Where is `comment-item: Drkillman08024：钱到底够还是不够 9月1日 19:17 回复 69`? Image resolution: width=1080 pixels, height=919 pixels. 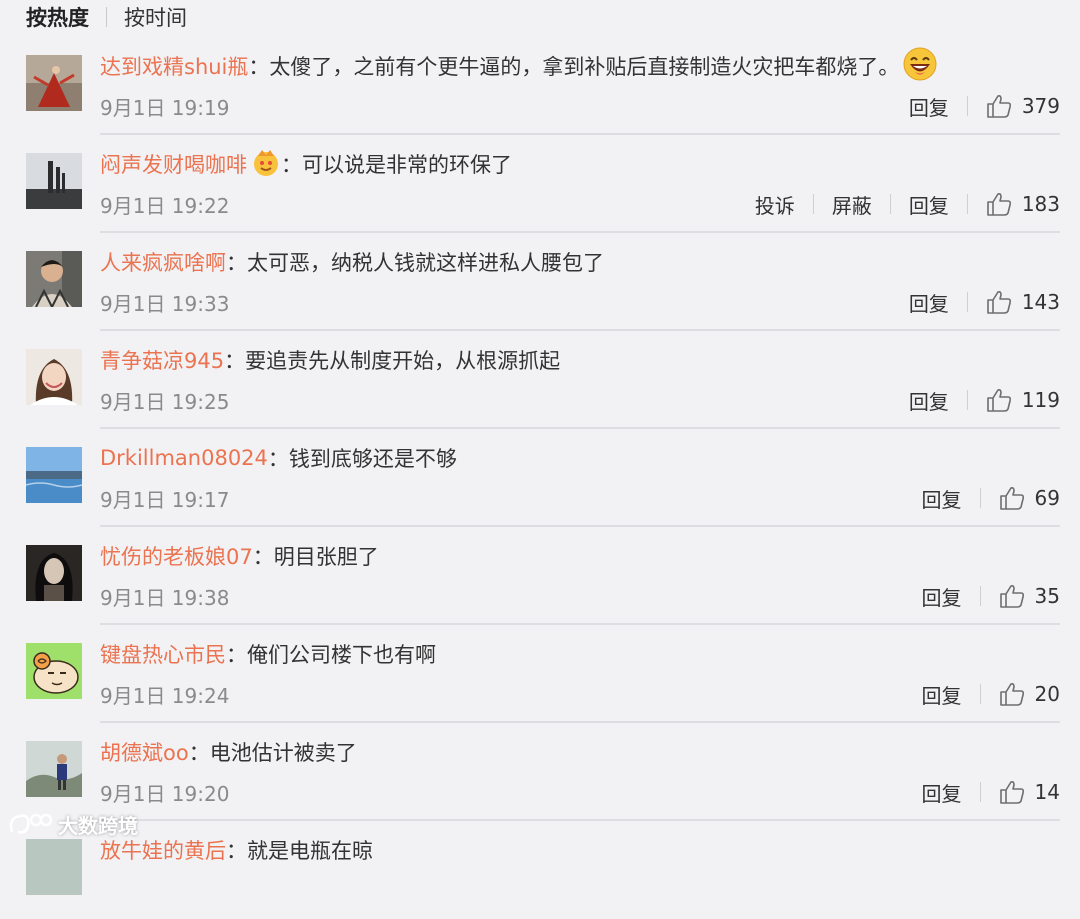 comment-item: Drkillman08024：钱到底够还是不够 9月1日 19:17 回复 69 is located at coordinates (540, 478).